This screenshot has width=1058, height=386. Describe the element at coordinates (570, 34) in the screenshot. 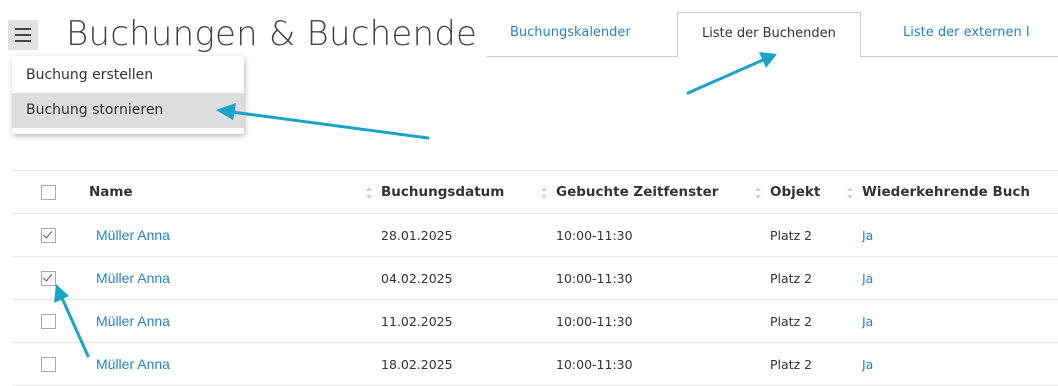

I see `tab-booking-calendar: Buchungskalender` at that location.